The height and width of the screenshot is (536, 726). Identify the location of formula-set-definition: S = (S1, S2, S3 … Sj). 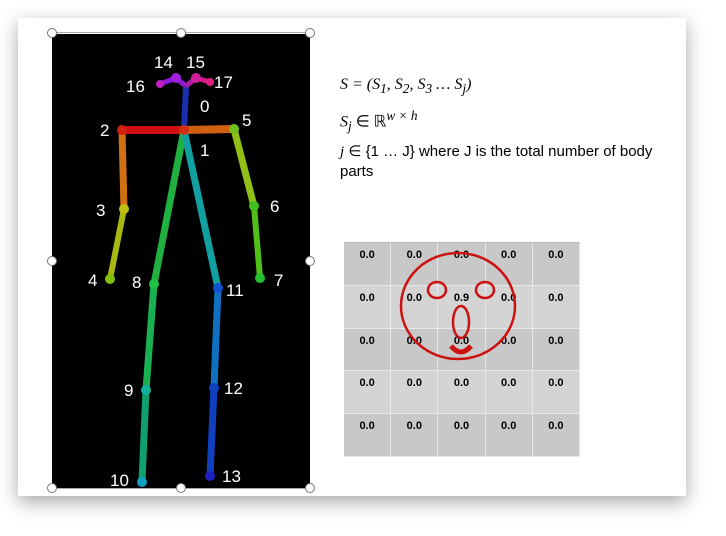
(406, 86).